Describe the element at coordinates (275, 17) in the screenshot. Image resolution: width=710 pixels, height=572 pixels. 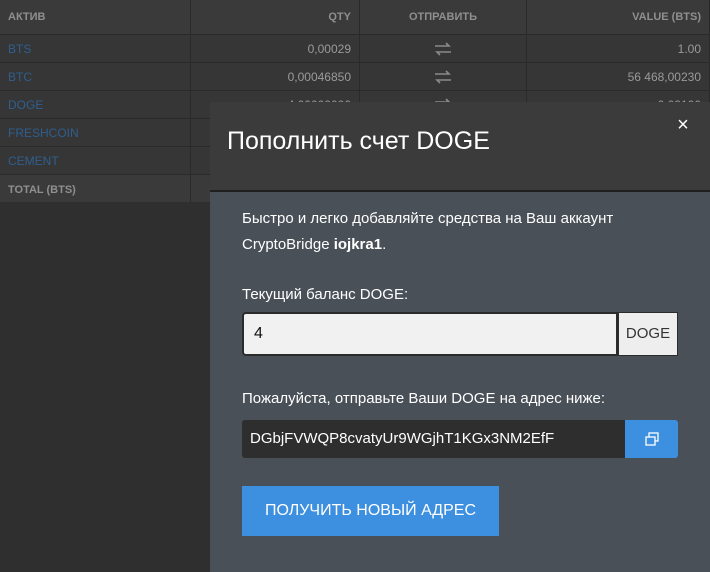
I see `column-header-qty: QTY` at that location.